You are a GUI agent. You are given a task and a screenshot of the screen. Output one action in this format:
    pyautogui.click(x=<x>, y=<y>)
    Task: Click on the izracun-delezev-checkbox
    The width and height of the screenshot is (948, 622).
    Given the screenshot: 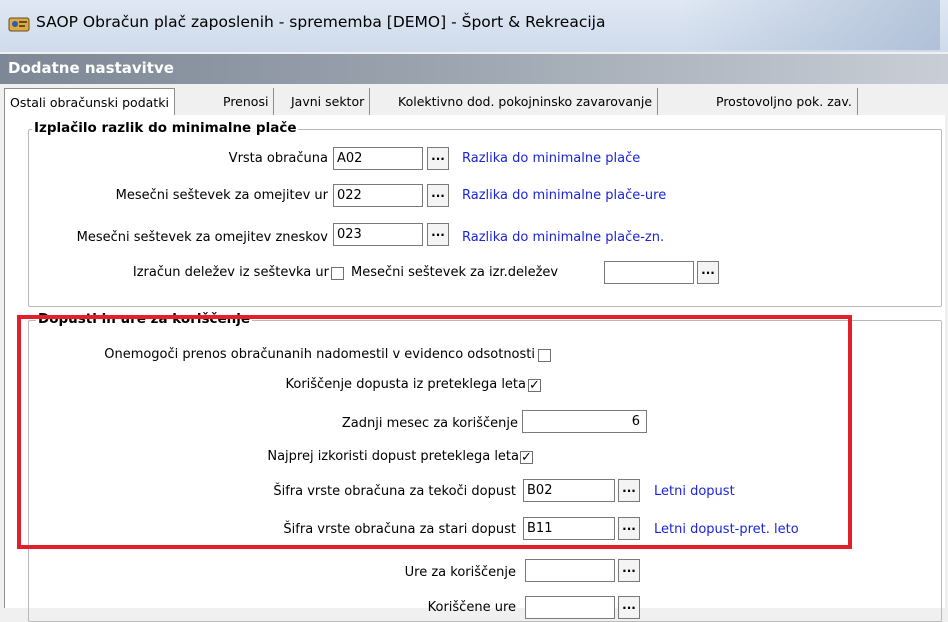 What is the action you would take?
    pyautogui.click(x=337, y=273)
    